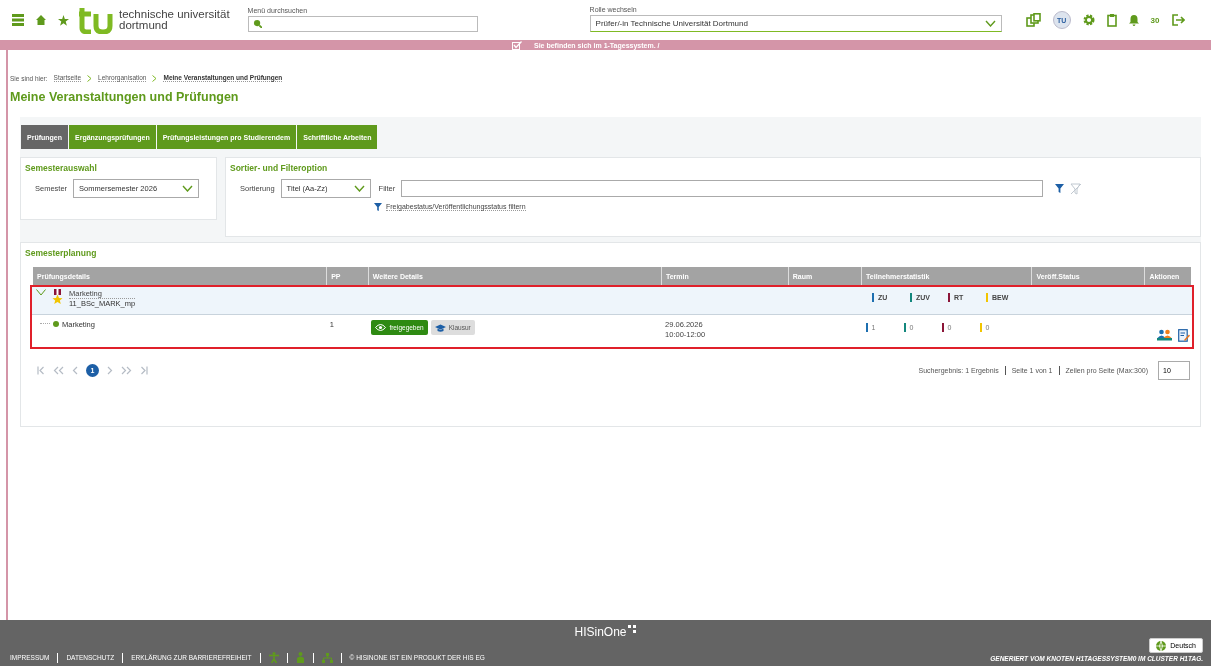  I want to click on card-title: Semesterauswahl, so click(61, 167).